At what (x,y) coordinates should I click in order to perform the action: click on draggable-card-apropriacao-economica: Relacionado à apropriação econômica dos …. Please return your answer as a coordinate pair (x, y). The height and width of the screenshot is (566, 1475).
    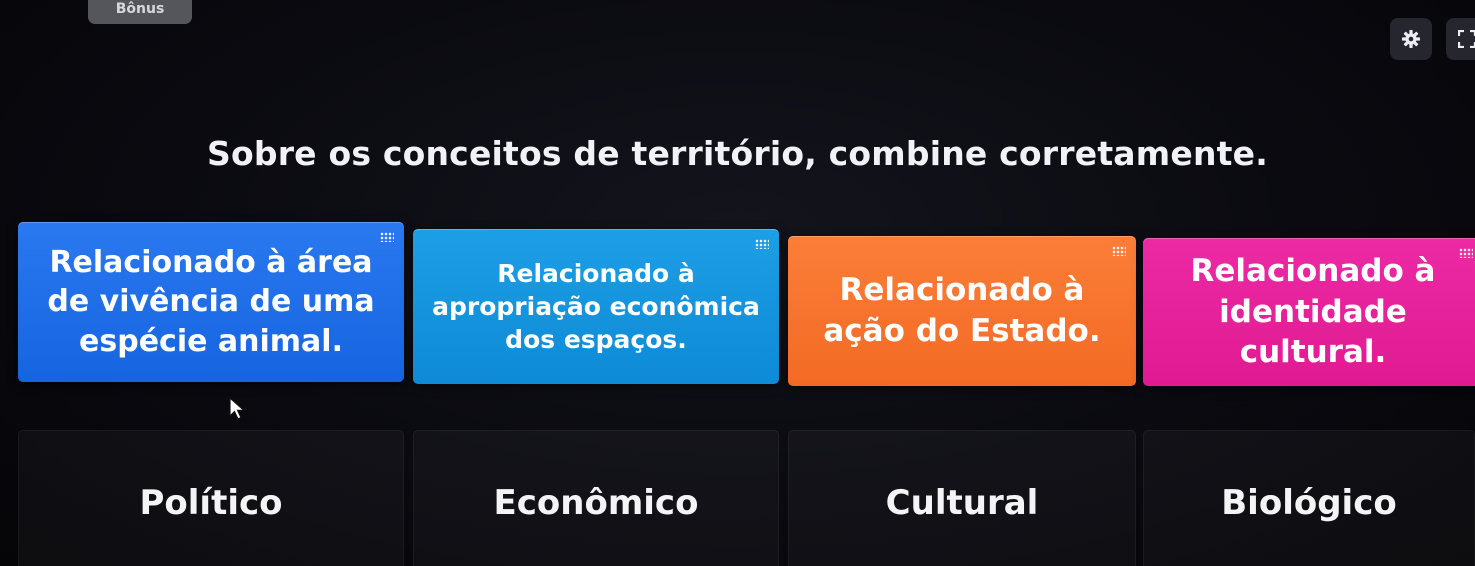
    Looking at the image, I should click on (596, 306).